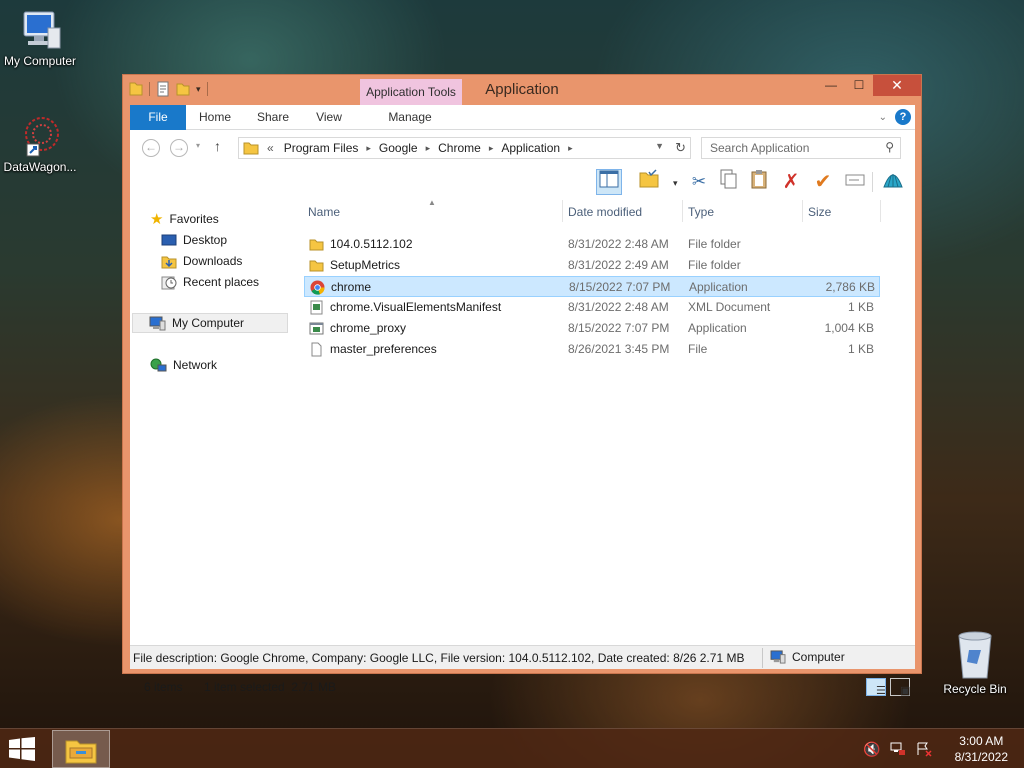 The width and height of the screenshot is (1024, 768). I want to click on file-row: SetupMetrics 8/31/2022 2:49 AM File folder, so click(592, 265).